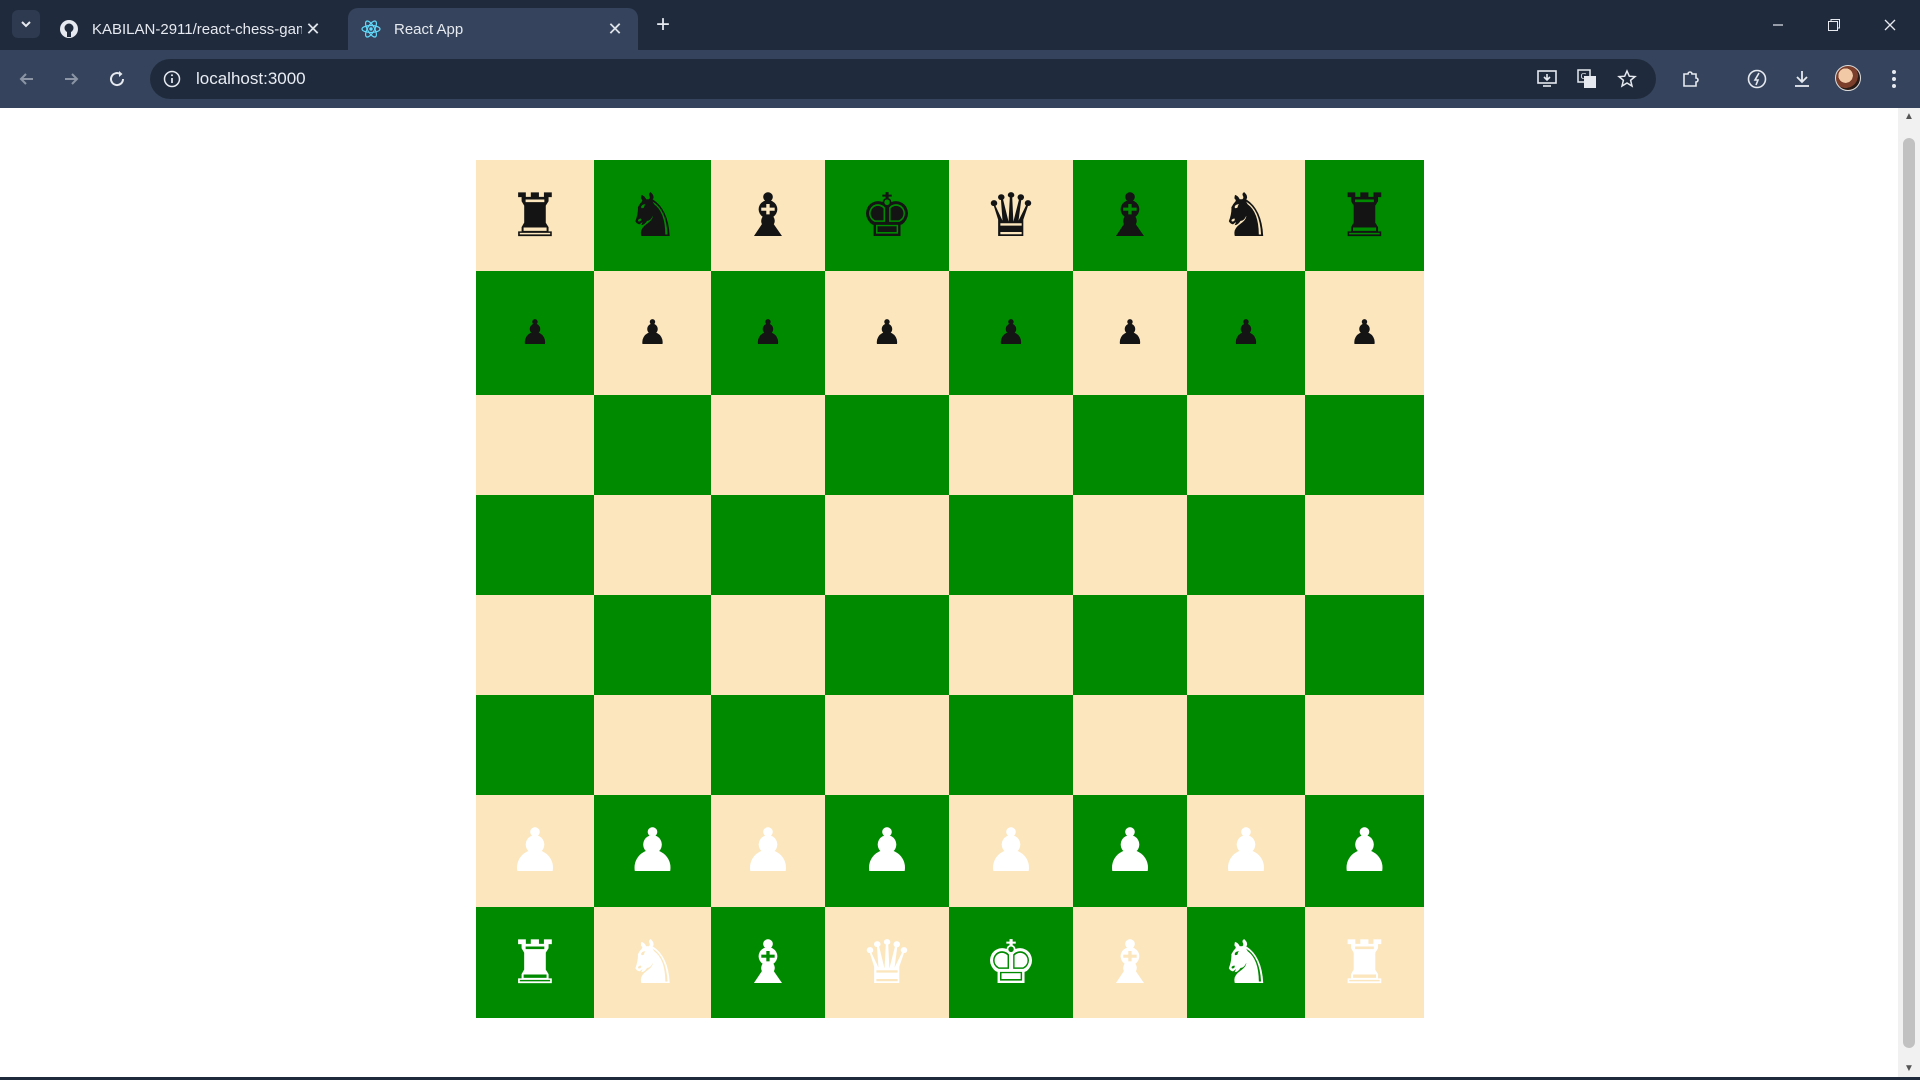 Image resolution: width=1920 pixels, height=1080 pixels. Describe the element at coordinates (1890, 25) in the screenshot. I see `close-window-button` at that location.